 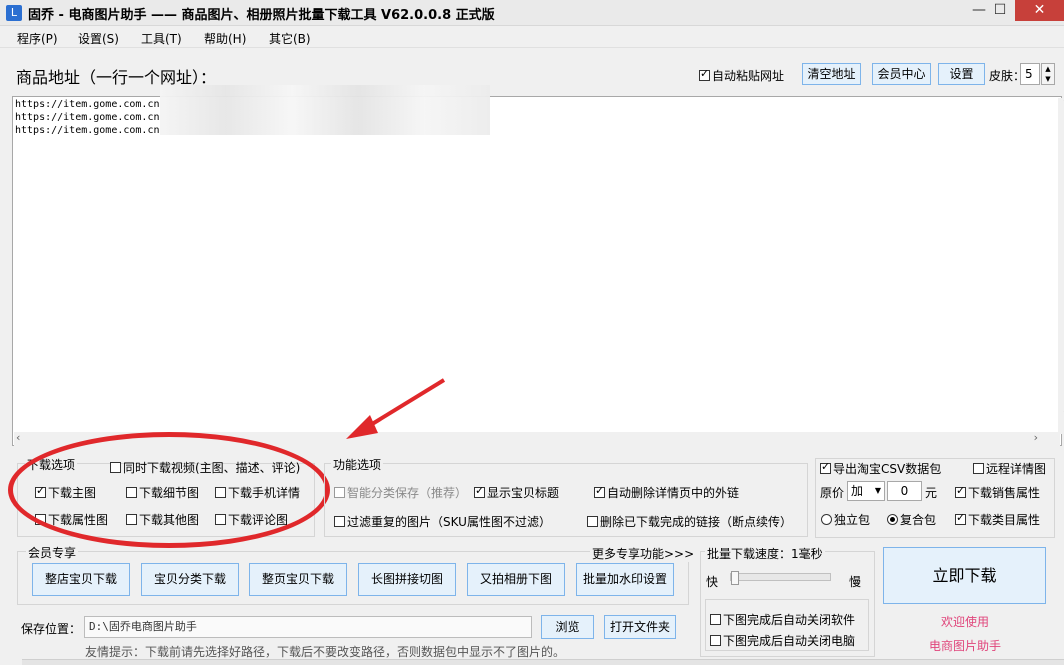 I want to click on annotation-ellipse, so click(x=169, y=490).